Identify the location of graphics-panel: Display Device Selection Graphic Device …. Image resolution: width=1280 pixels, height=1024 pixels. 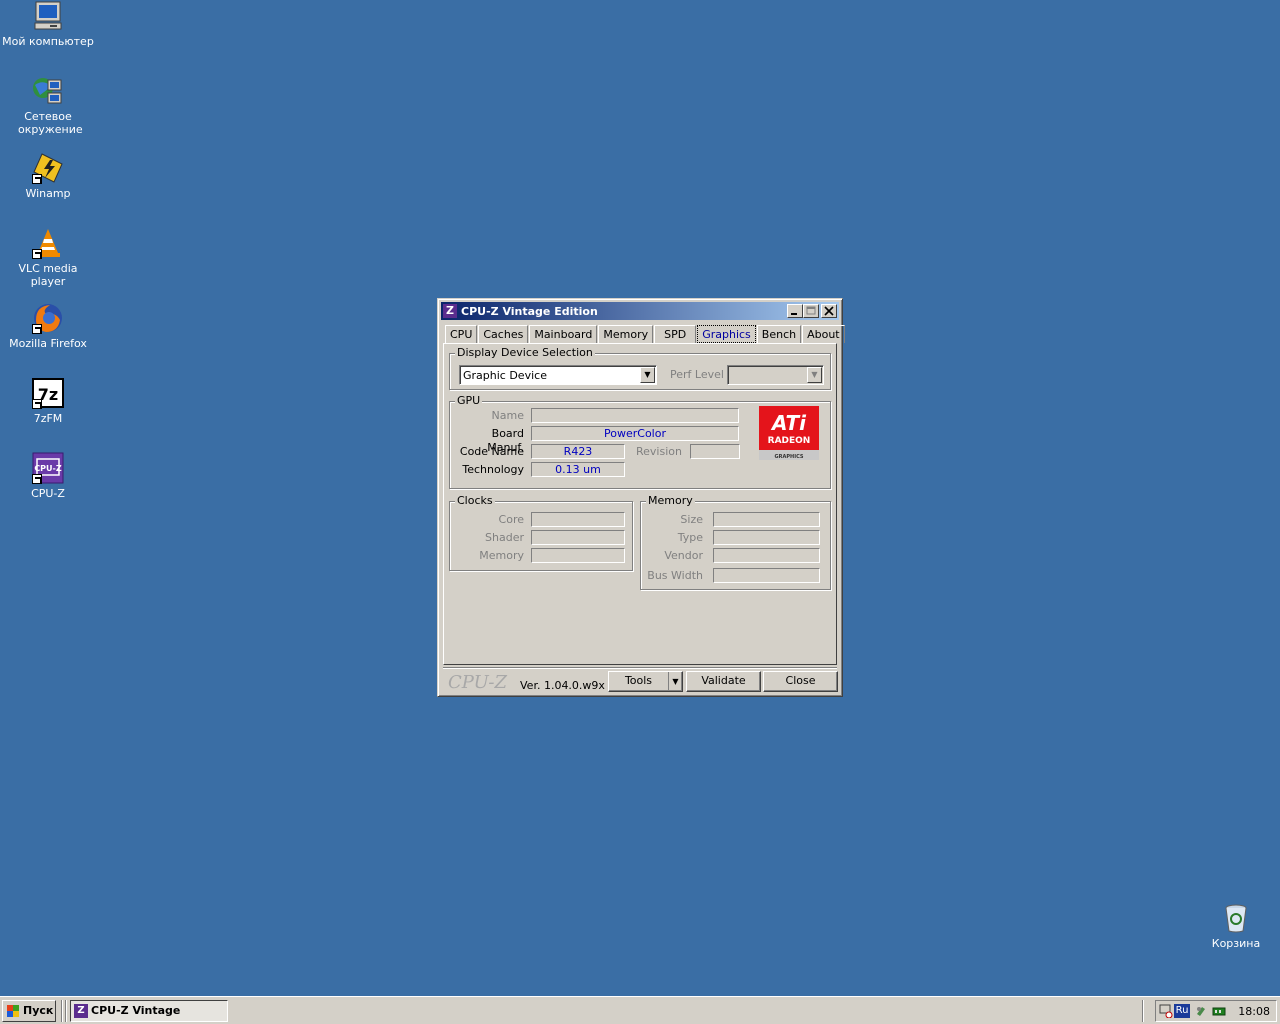
(640, 504).